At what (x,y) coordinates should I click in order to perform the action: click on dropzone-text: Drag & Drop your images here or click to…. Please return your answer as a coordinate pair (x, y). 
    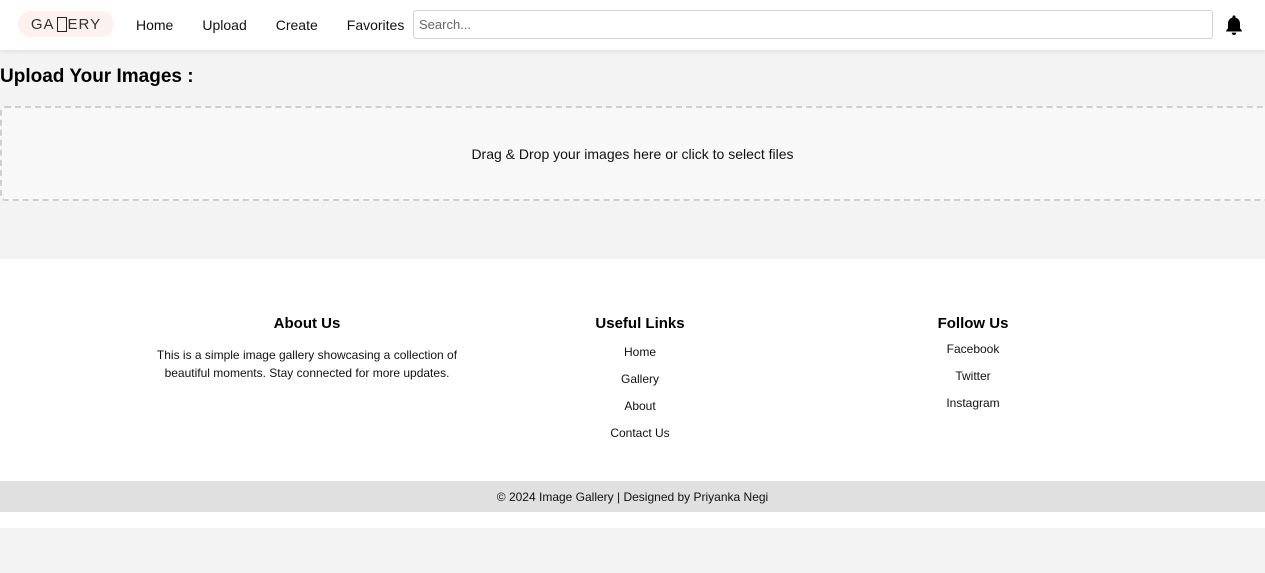
    Looking at the image, I should click on (632, 153).